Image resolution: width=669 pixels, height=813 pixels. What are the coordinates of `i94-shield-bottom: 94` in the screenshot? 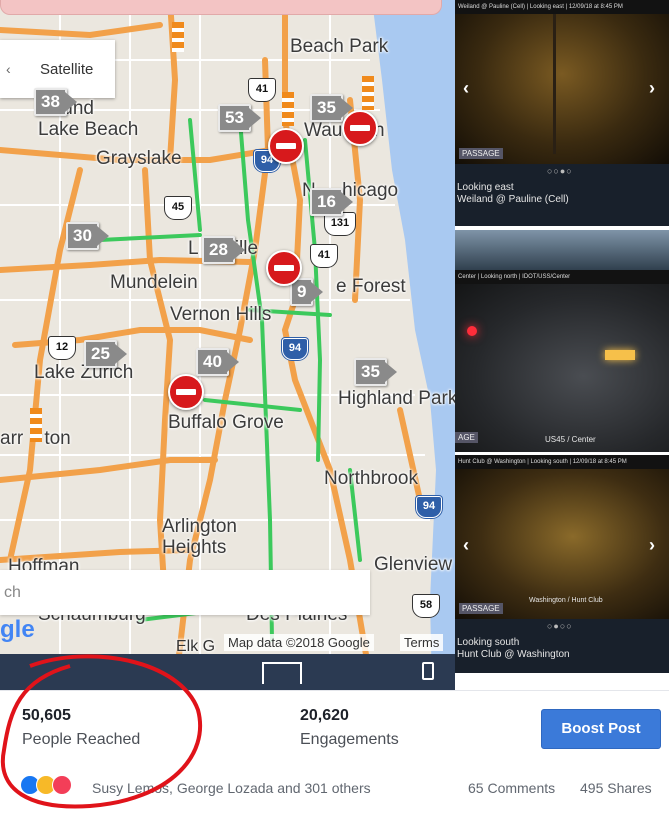 It's located at (429, 507).